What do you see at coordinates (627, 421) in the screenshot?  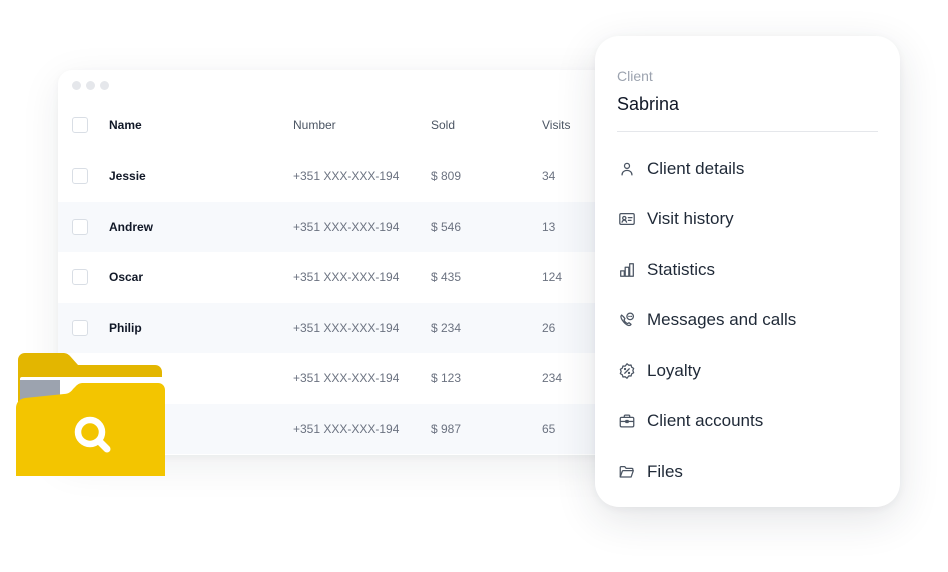 I see `briefcase-icon` at bounding box center [627, 421].